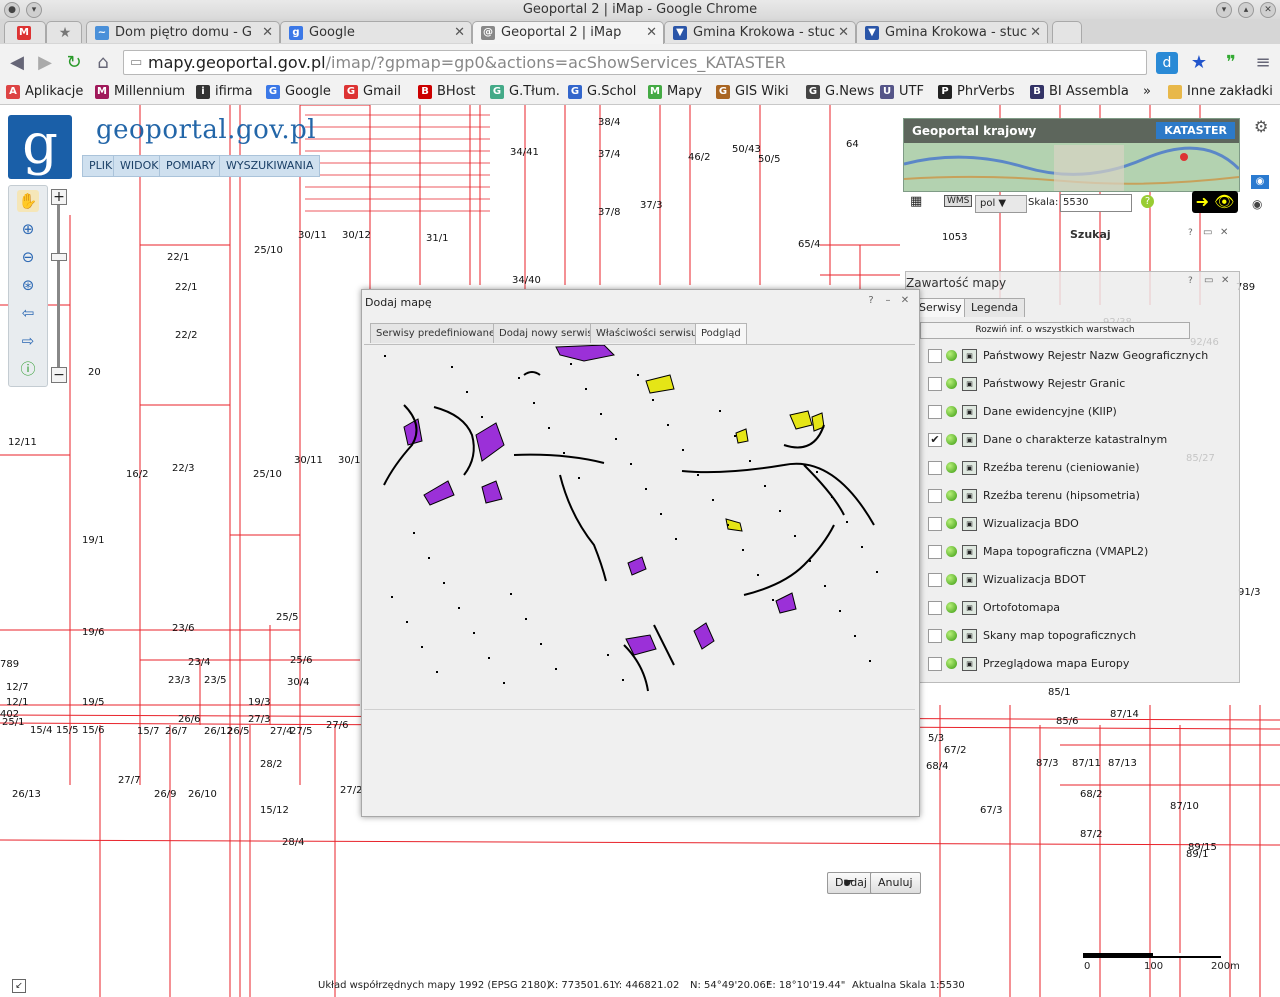  Describe the element at coordinates (760, 32) in the screenshot. I see `tab-4: ▼ Gmina Krokowa - stuc ✕` at that location.